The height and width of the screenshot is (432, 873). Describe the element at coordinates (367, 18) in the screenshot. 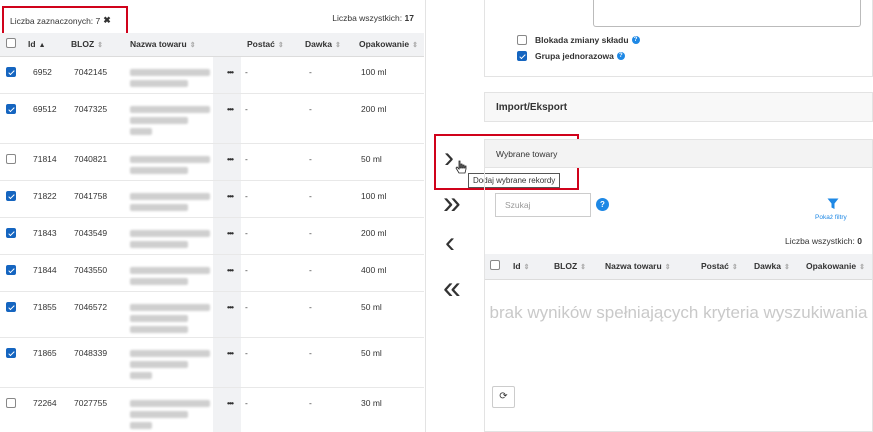

I see `total-count-label: Liczba wszystkich:` at that location.